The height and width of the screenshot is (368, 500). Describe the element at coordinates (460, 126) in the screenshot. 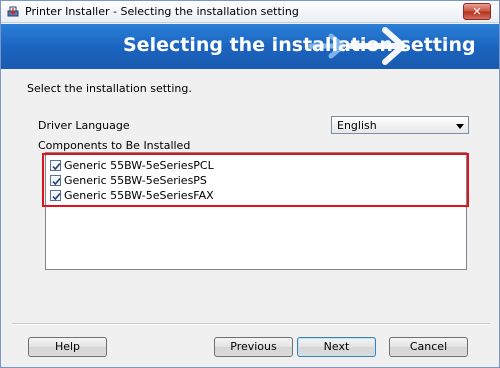

I see `chevron-down-icon` at that location.